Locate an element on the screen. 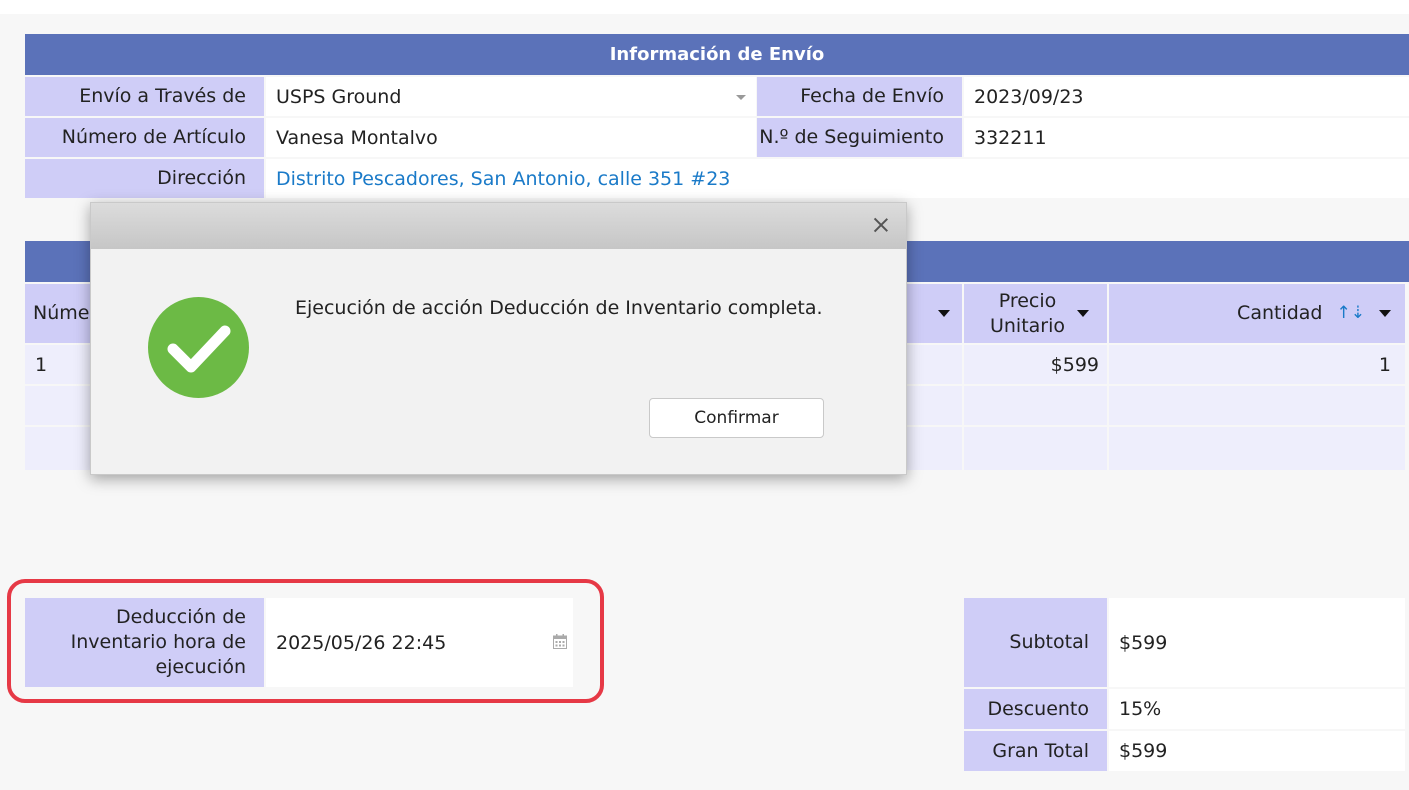 Image resolution: width=1409 pixels, height=790 pixels. subtotal-value: $599 is located at coordinates (1257, 642).